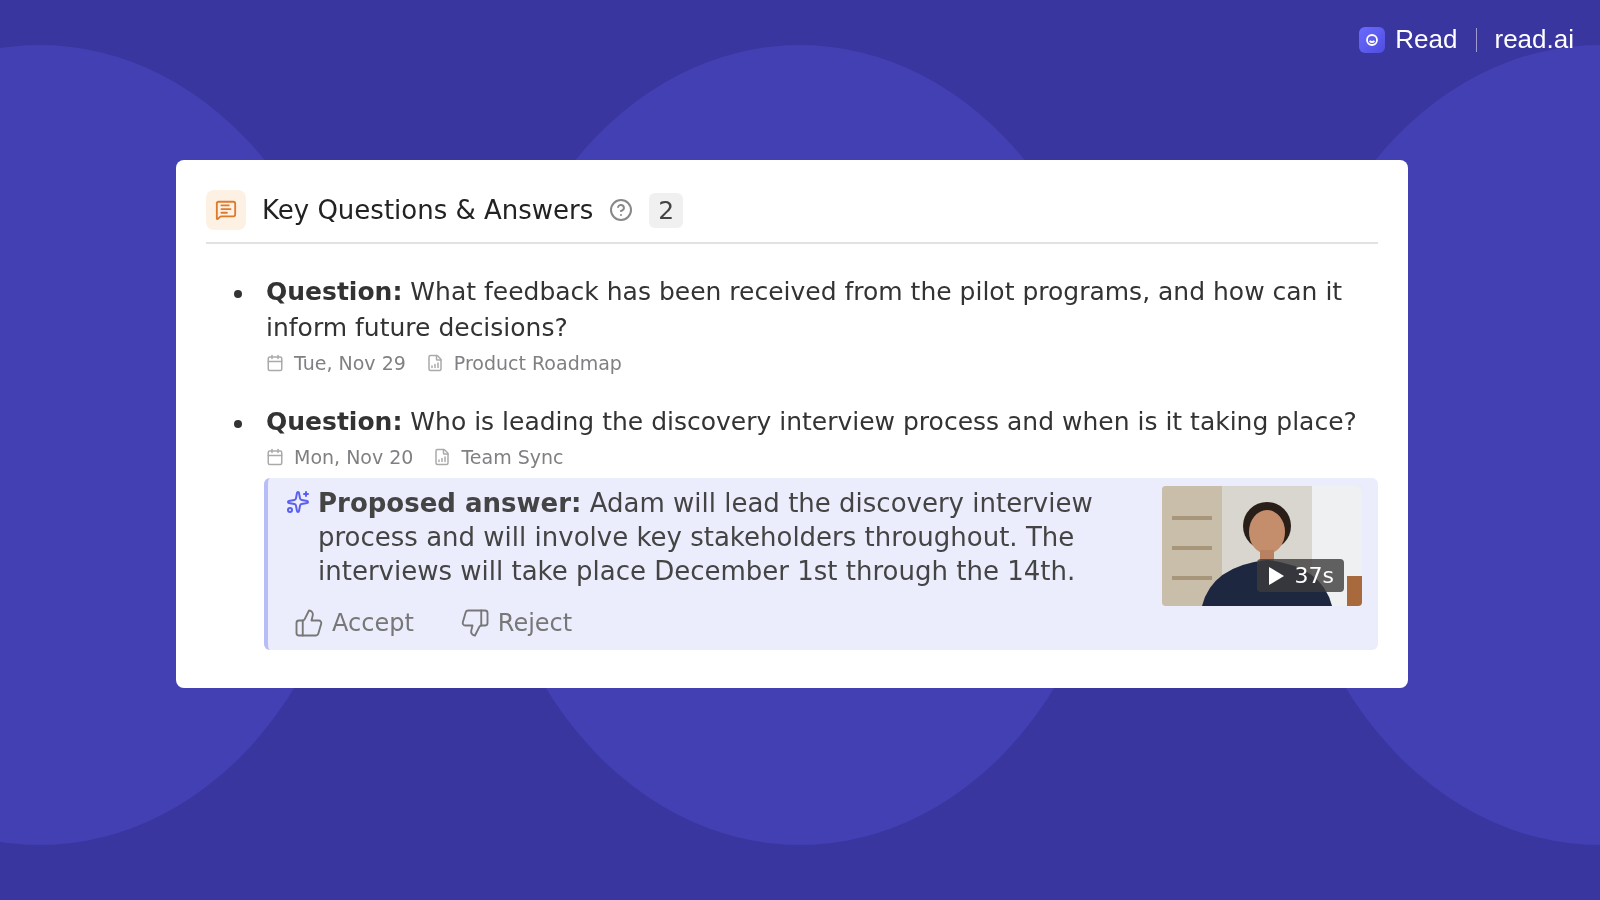 This screenshot has height=900, width=1600. What do you see at coordinates (706, 537) in the screenshot?
I see `proposed-answer-text: Proposed answer: Adam will lead the discovery interview process and will involve key stakeholders throughout. The interviews will take place December 1st through the 14th.` at bounding box center [706, 537].